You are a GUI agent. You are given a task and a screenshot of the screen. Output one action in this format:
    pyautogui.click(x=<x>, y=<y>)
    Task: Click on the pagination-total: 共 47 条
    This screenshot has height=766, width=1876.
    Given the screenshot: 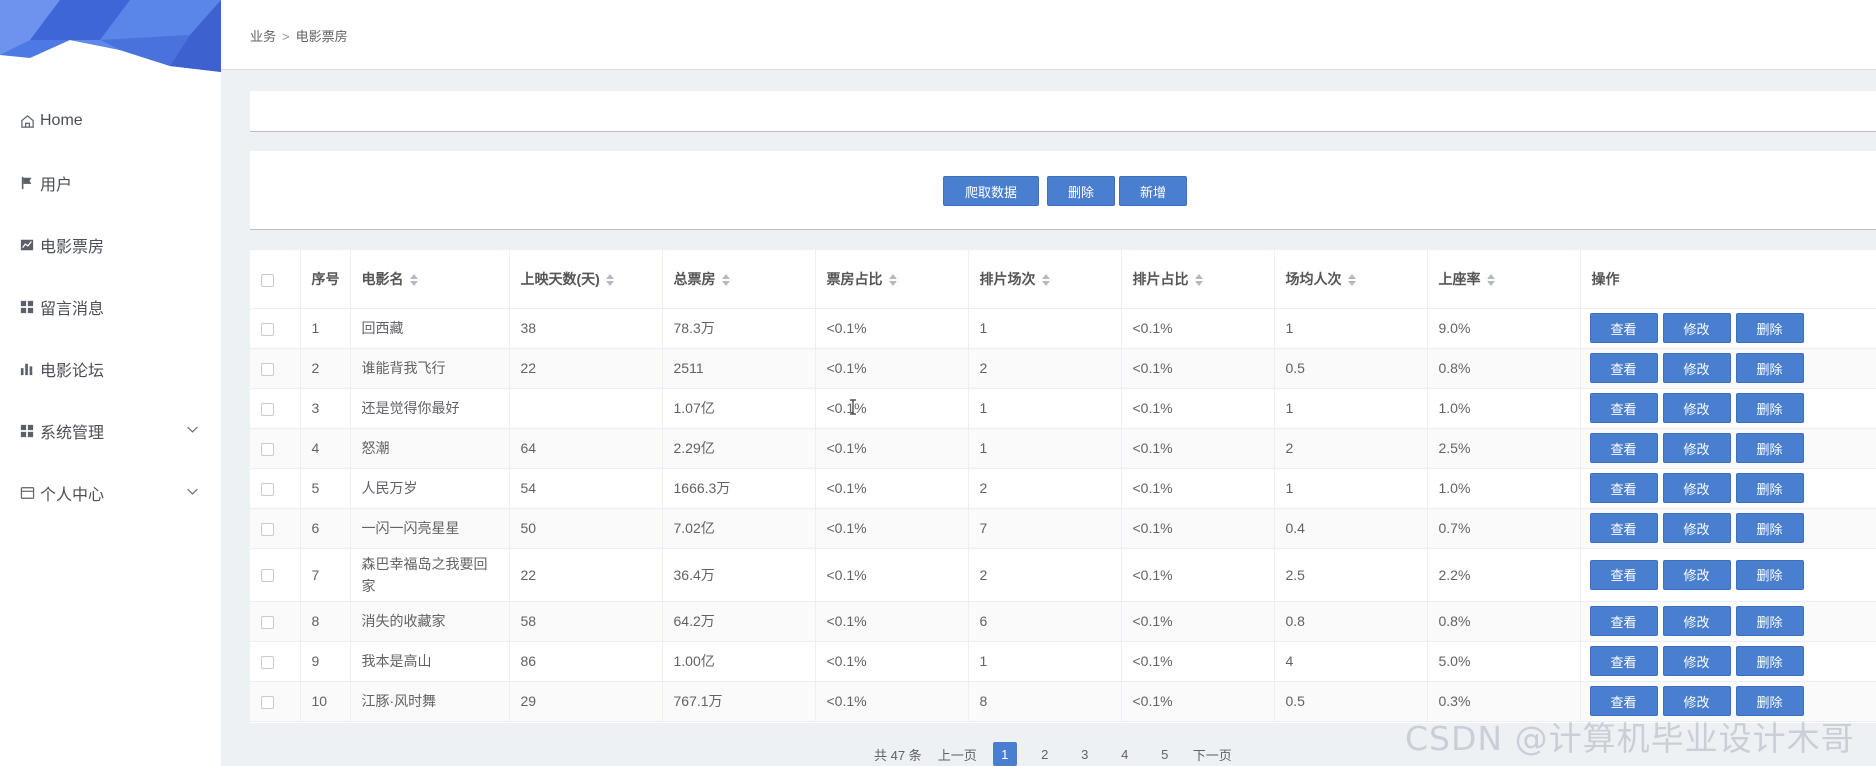 What is the action you would take?
    pyautogui.click(x=898, y=755)
    